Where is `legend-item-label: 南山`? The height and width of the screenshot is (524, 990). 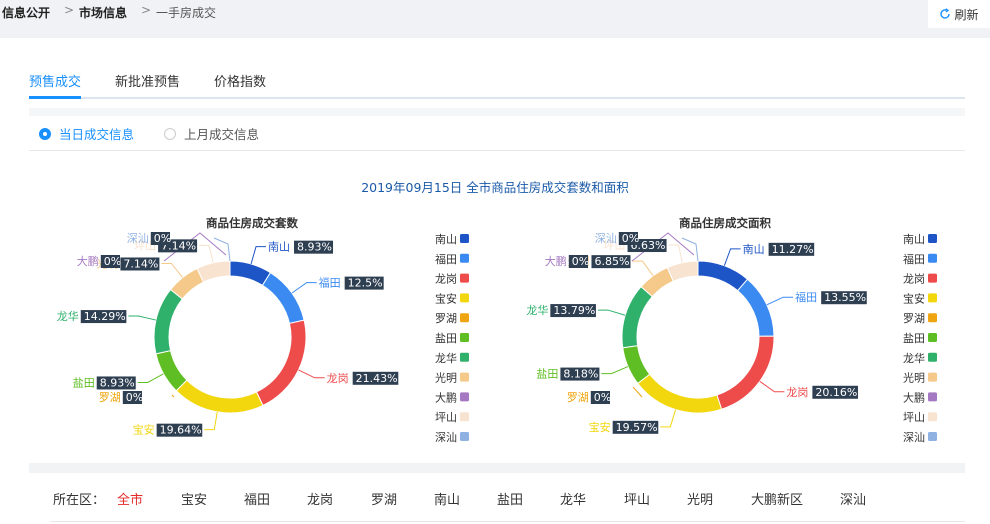 legend-item-label: 南山 is located at coordinates (914, 239).